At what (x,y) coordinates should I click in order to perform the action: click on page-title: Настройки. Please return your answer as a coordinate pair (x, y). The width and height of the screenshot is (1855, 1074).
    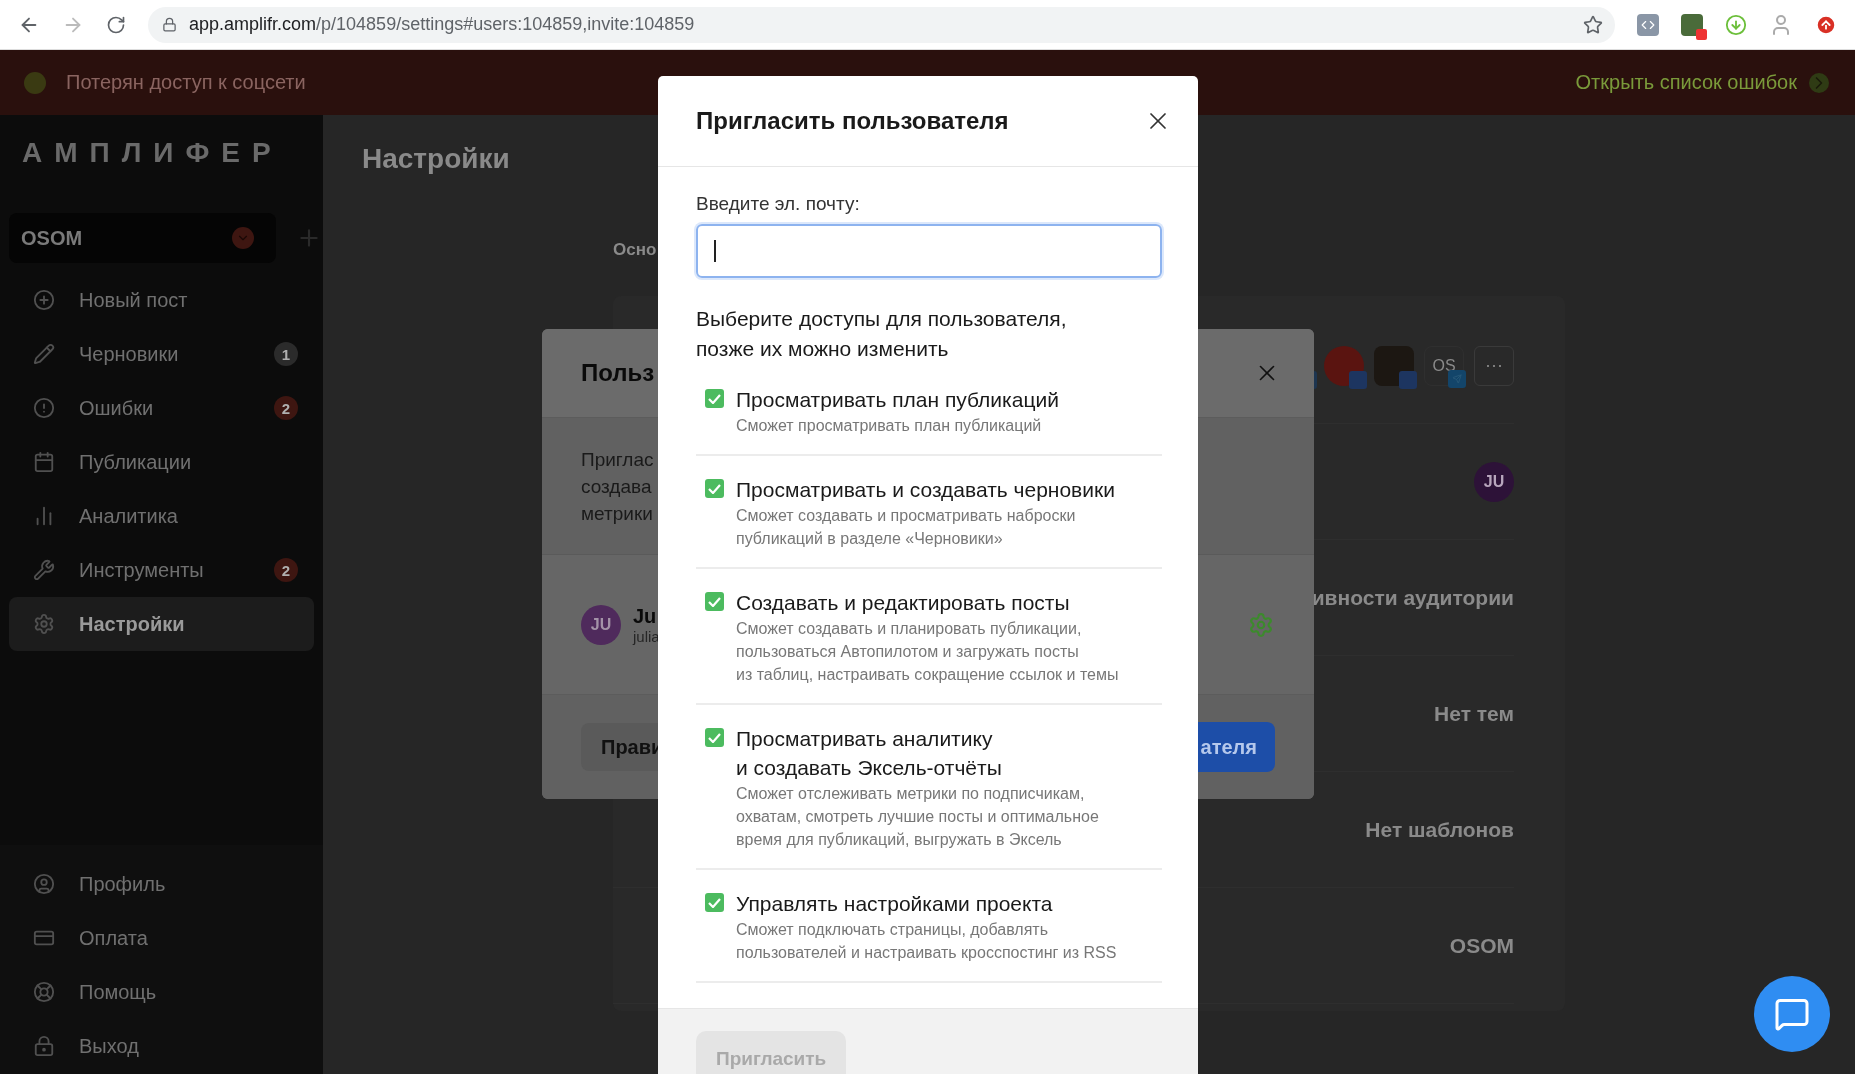
    Looking at the image, I should click on (436, 159).